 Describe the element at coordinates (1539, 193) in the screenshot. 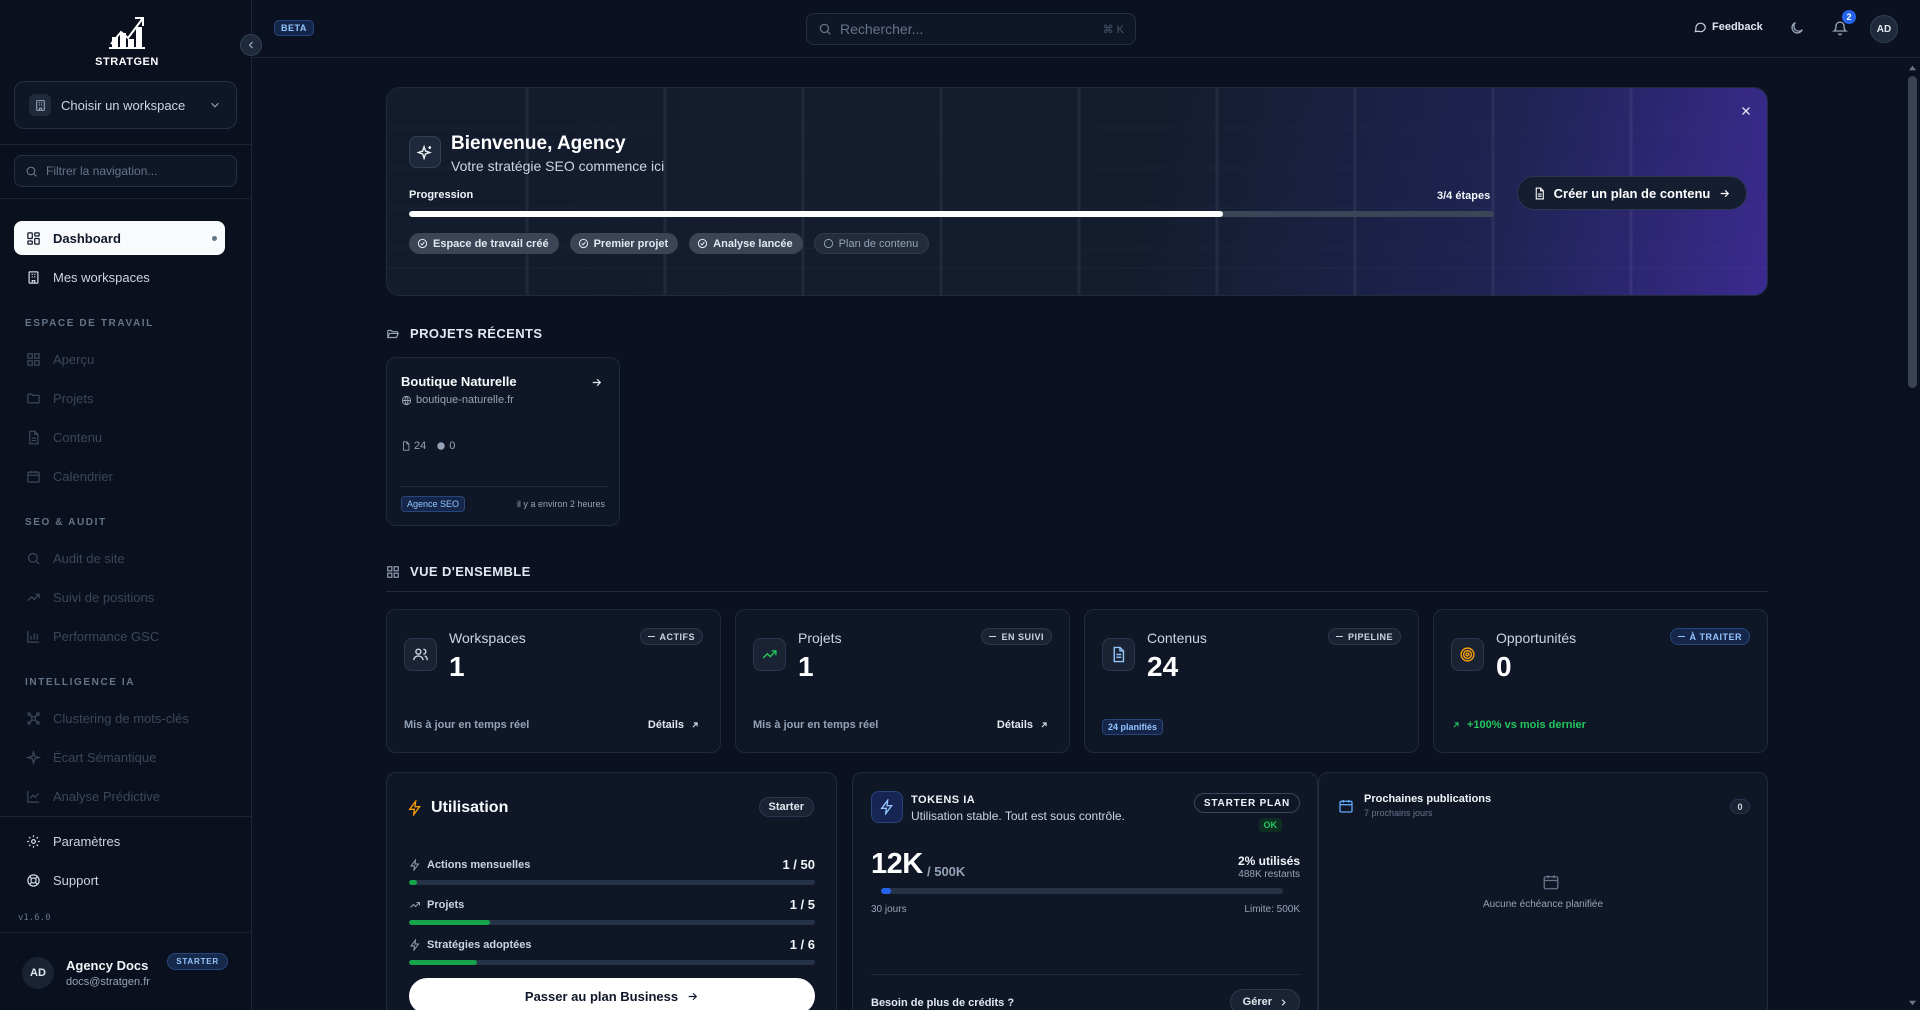

I see `file-icon` at that location.